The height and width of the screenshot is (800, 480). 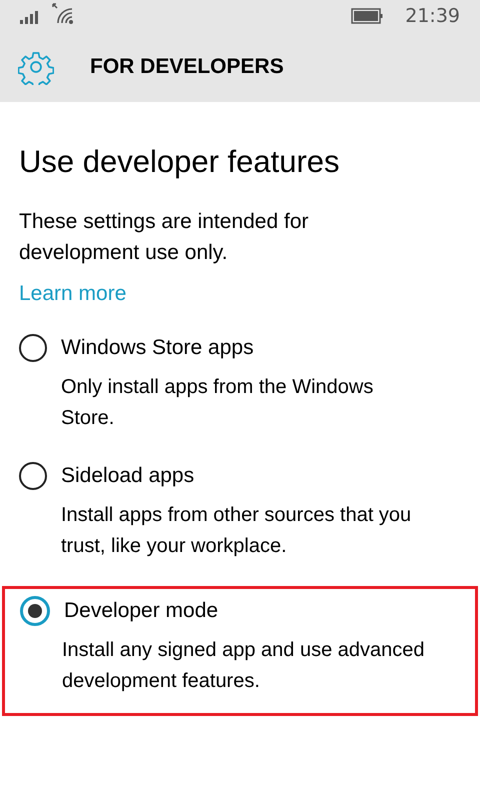 I want to click on option-description: Install apps from other sources that you trust, like your workplace., so click(x=236, y=531).